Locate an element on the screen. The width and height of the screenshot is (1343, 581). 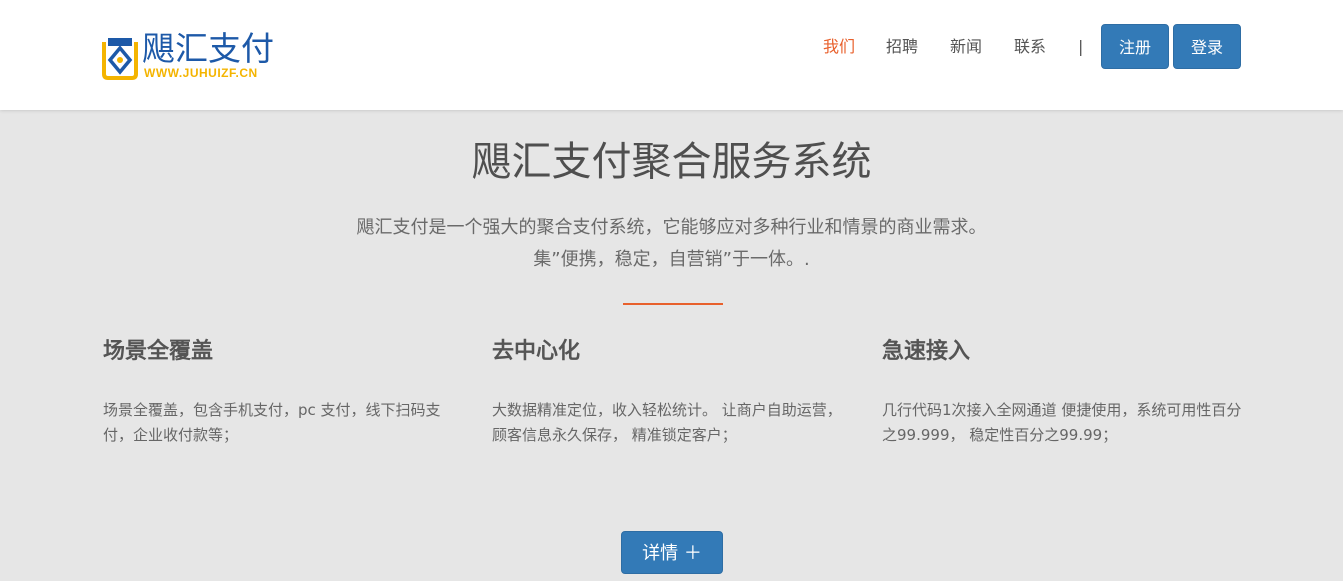
feature-title: 场景全覆盖 is located at coordinates (158, 351).